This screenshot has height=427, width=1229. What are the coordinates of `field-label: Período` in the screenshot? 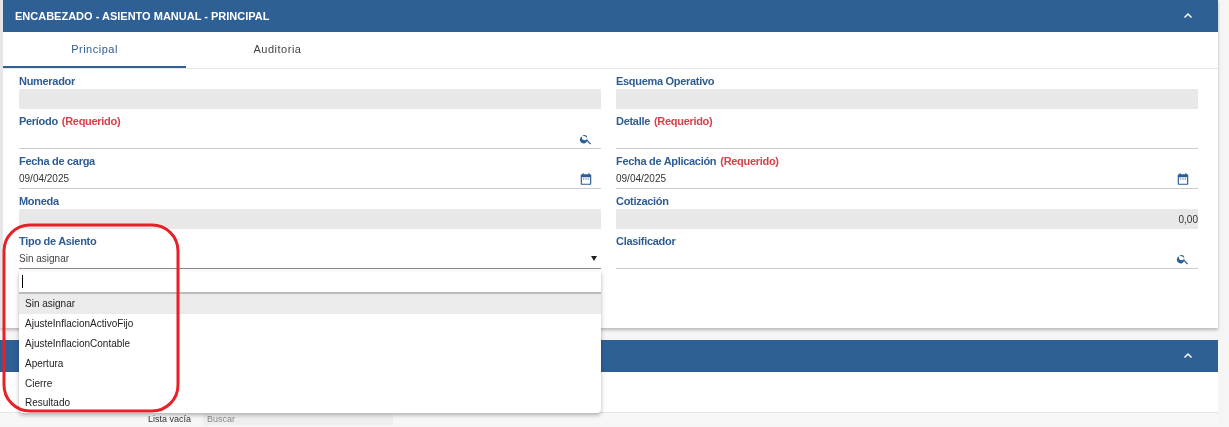 It's located at (38, 121).